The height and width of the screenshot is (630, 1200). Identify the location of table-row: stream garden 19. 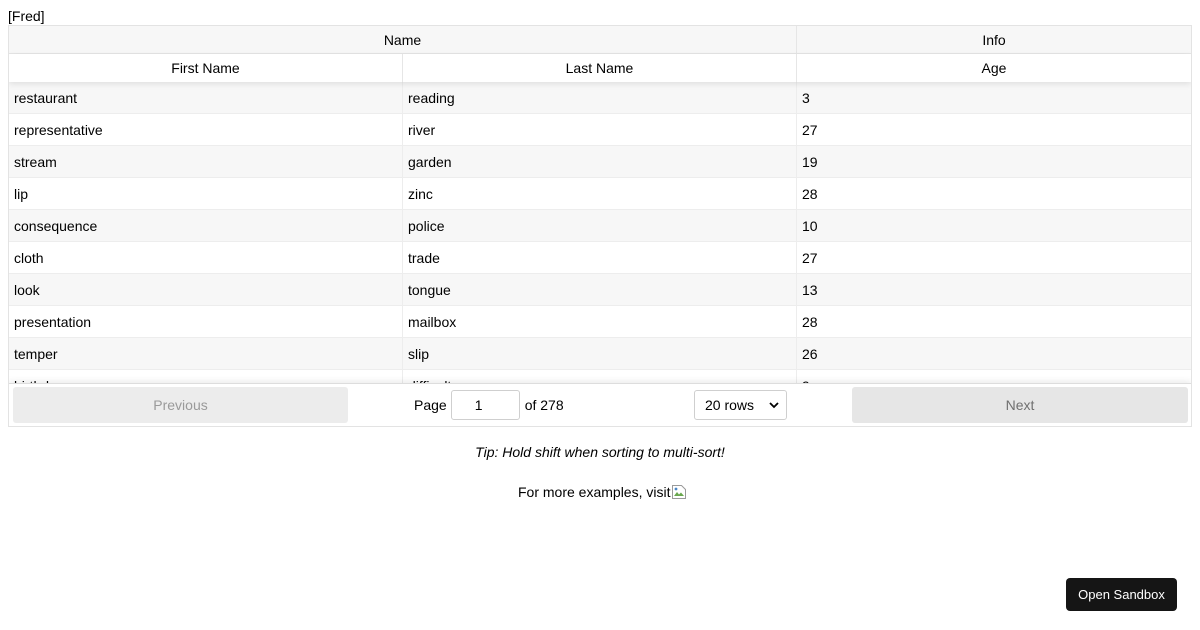
(600, 162).